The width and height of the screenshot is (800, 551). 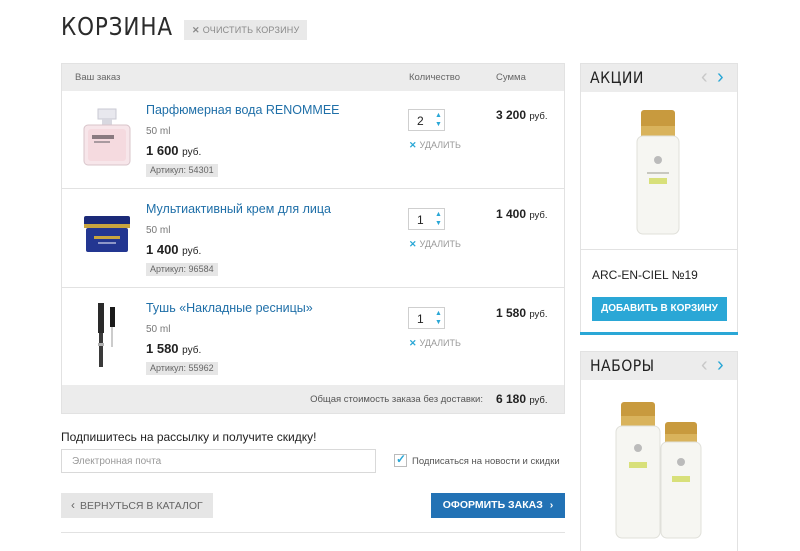 I want to click on email-field, so click(x=218, y=461).